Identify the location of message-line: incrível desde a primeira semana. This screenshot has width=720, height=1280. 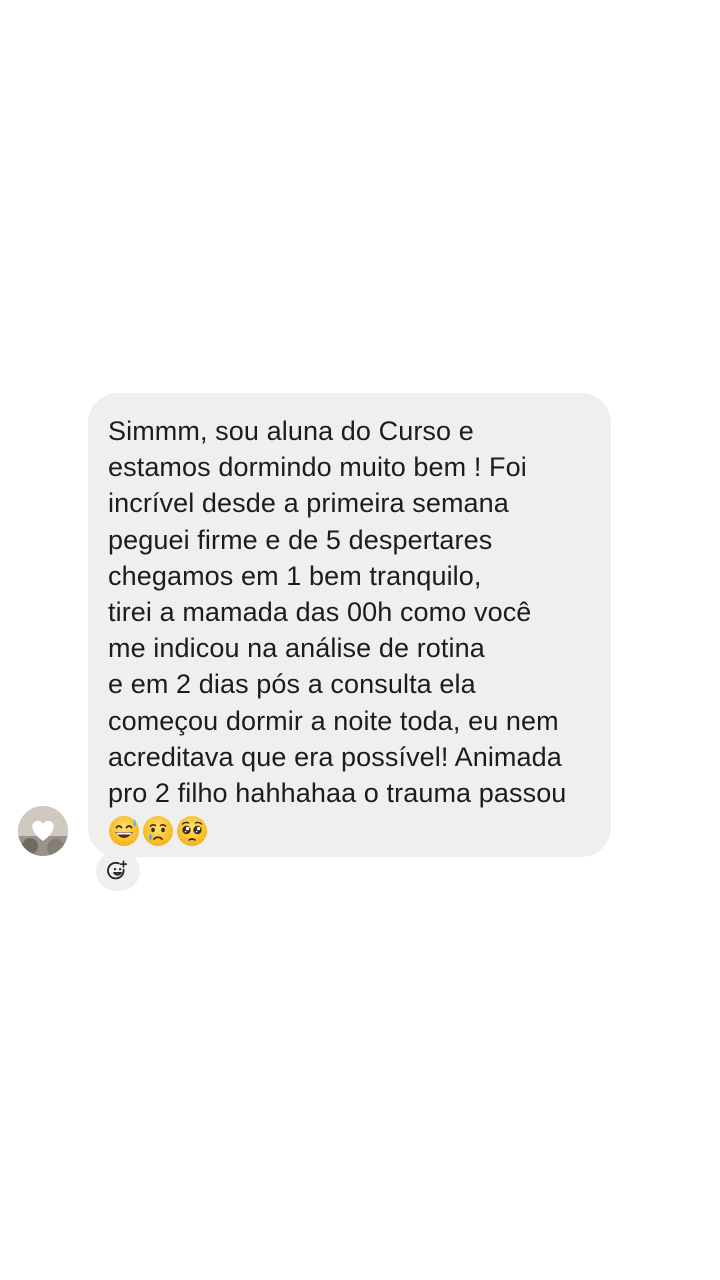
(308, 503).